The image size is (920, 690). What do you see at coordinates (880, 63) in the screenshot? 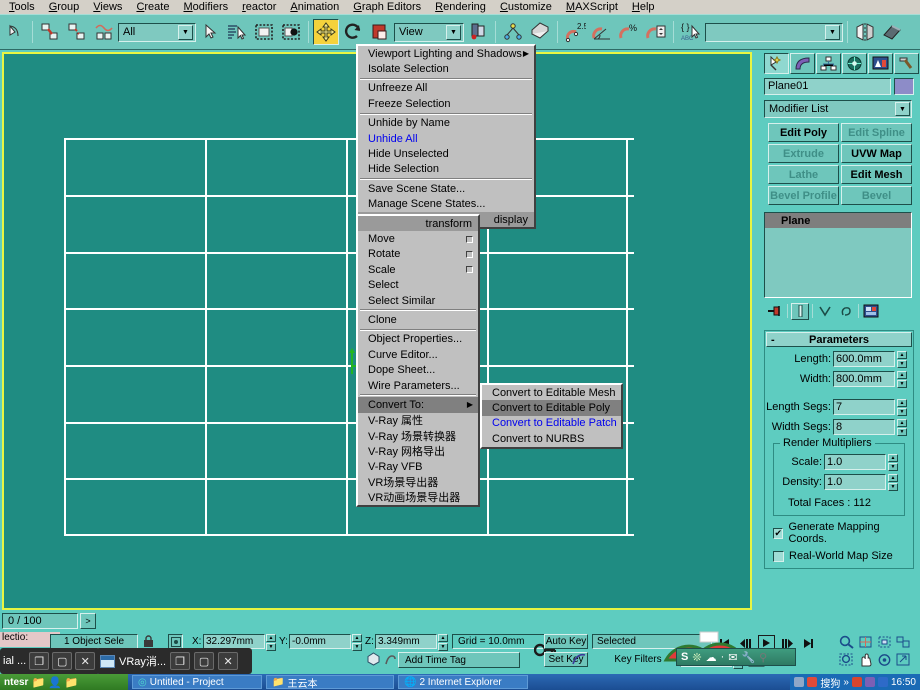
I see `display-tab-icon` at bounding box center [880, 63].